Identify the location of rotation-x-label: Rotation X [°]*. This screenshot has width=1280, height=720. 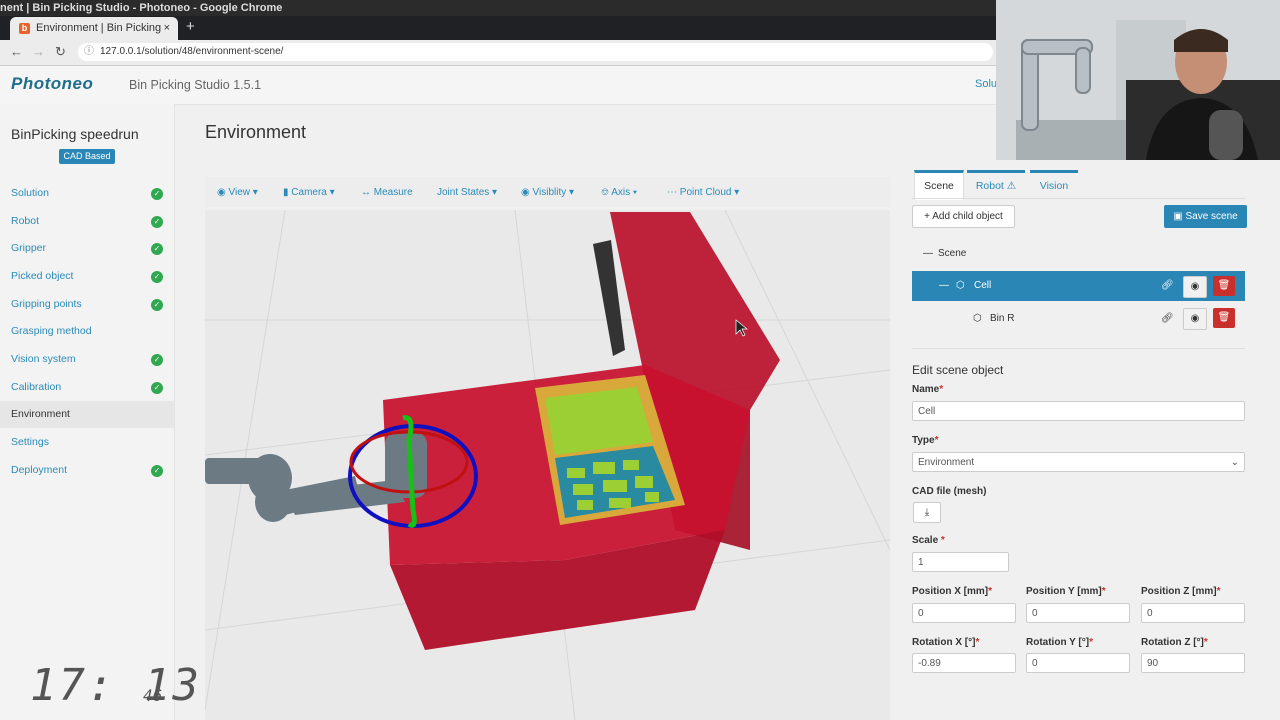
(946, 642).